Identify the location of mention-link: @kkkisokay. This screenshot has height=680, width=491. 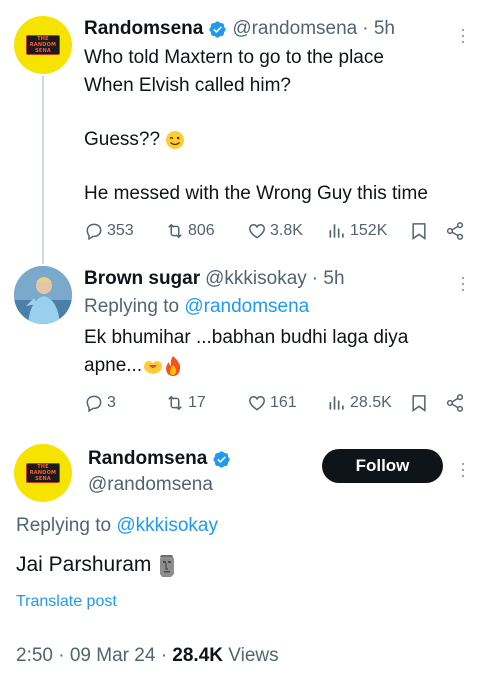
(167, 525).